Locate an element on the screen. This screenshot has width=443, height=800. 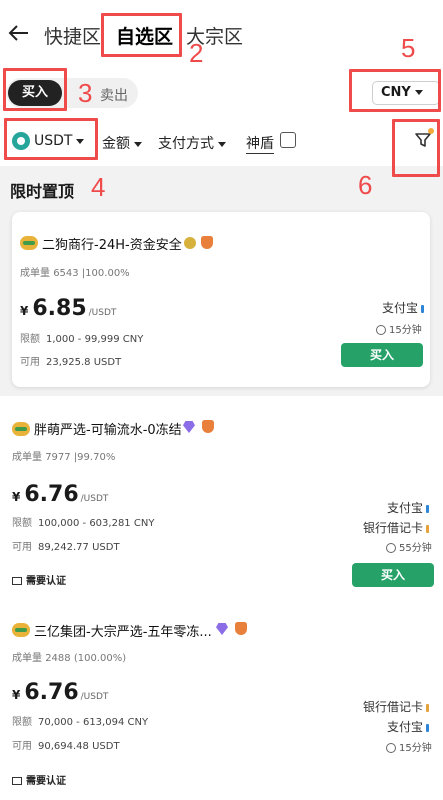
payment-time-value: 55分钟 is located at coordinates (415, 548).